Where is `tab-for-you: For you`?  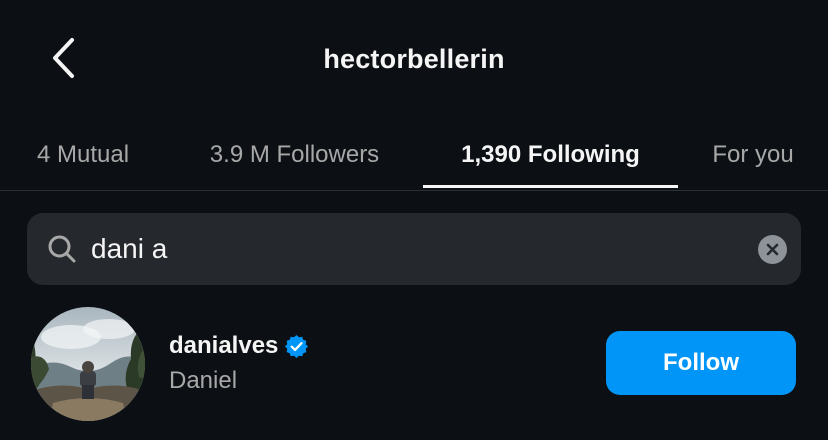
tab-for-you: For you is located at coordinates (753, 155).